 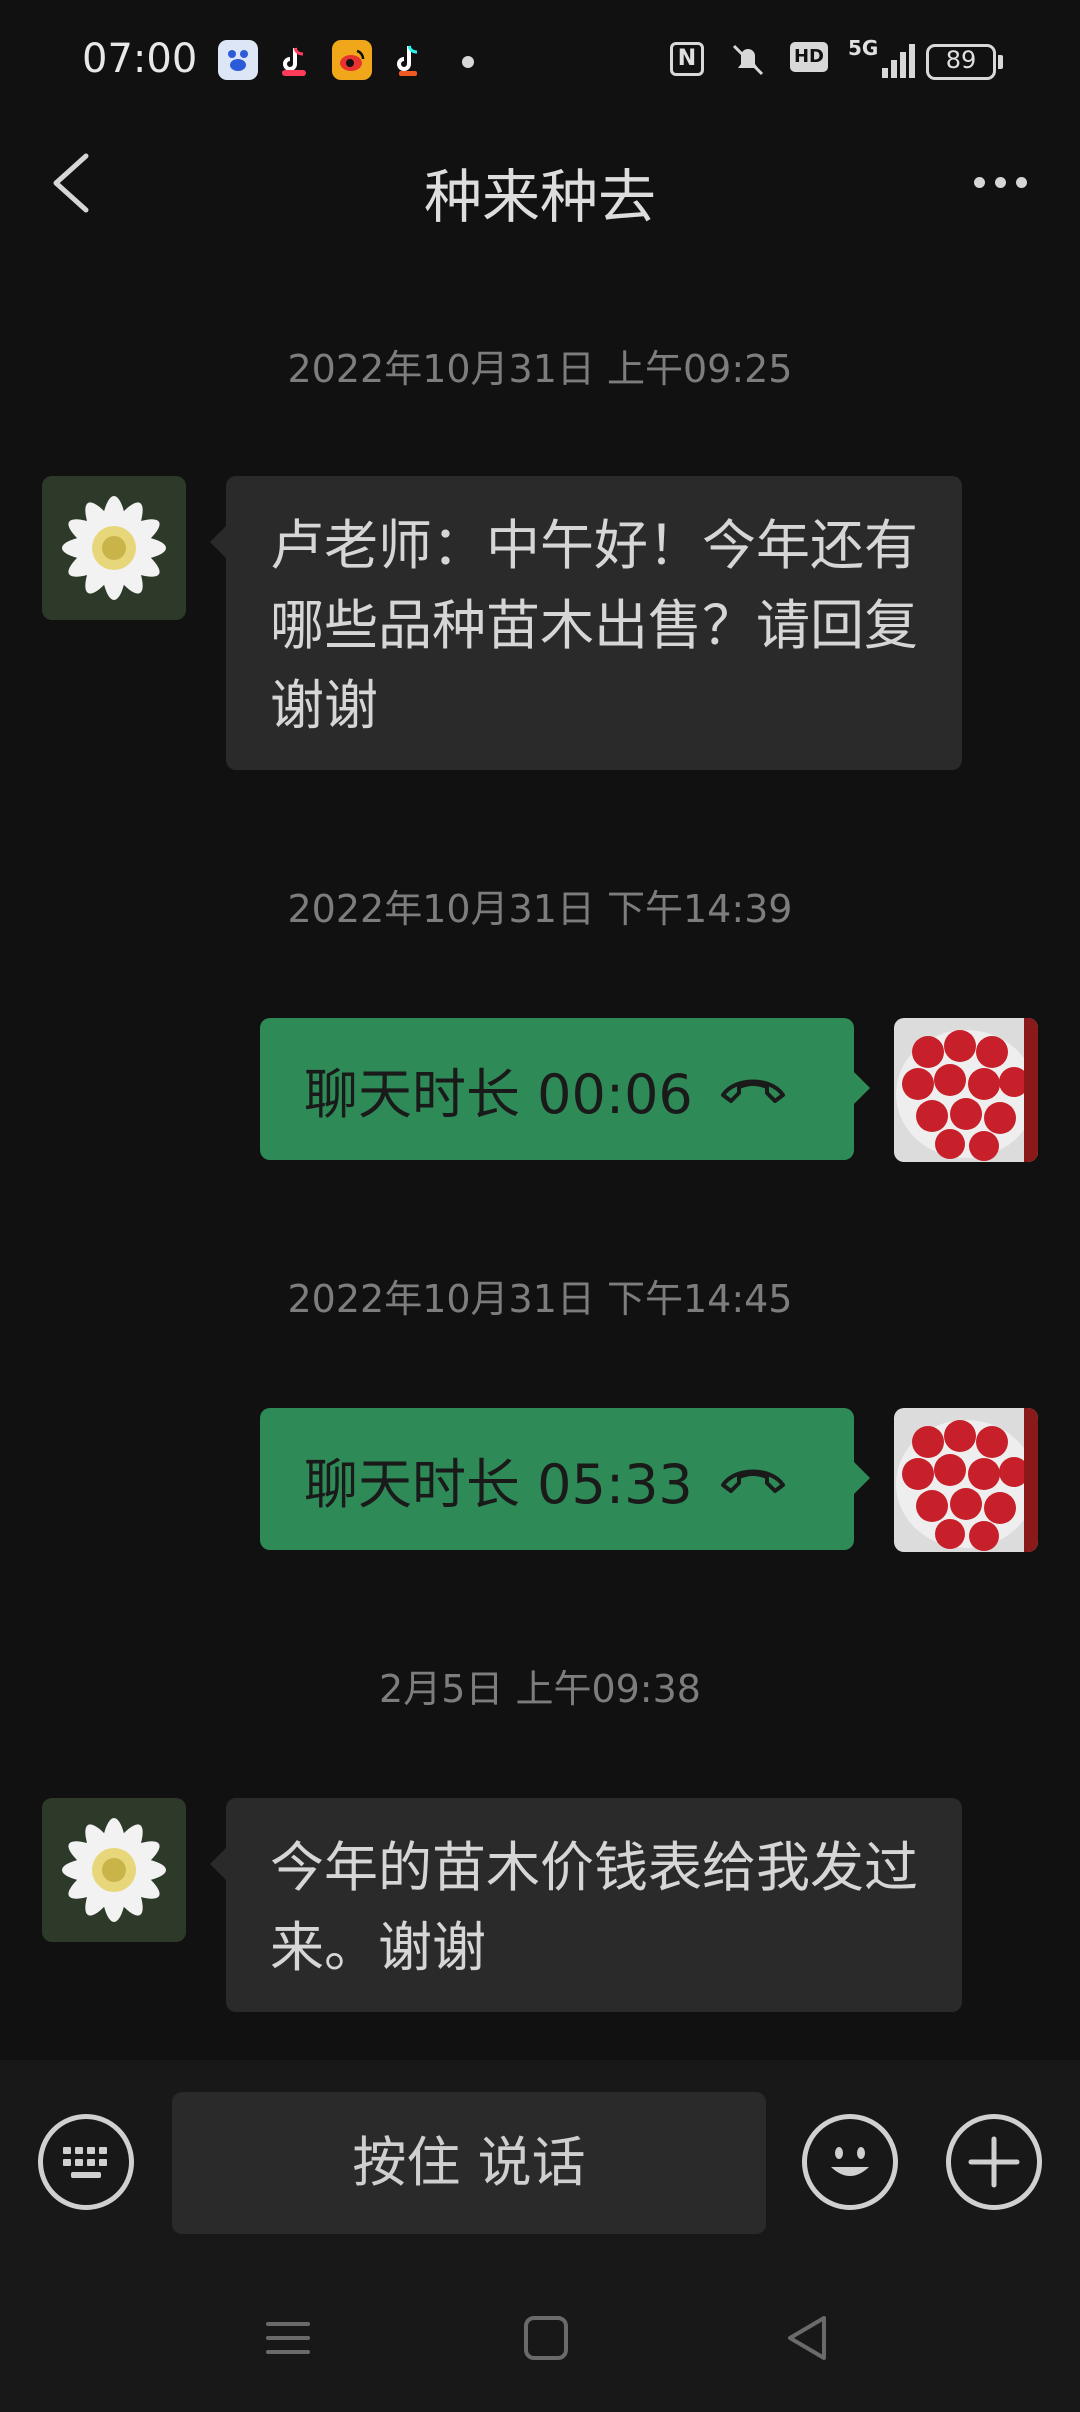 I want to click on system-back-button, so click(x=806, y=2338).